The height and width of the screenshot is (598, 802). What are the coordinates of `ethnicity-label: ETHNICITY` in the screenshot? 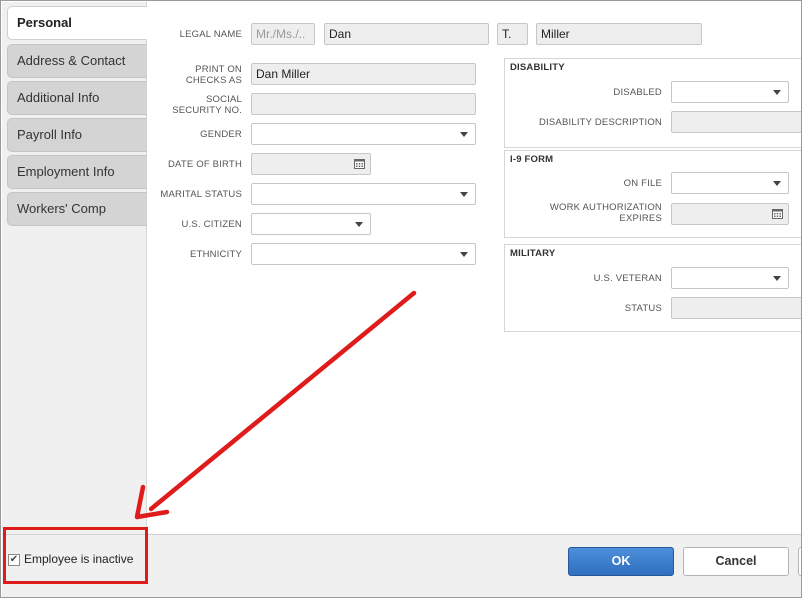 It's located at (216, 254).